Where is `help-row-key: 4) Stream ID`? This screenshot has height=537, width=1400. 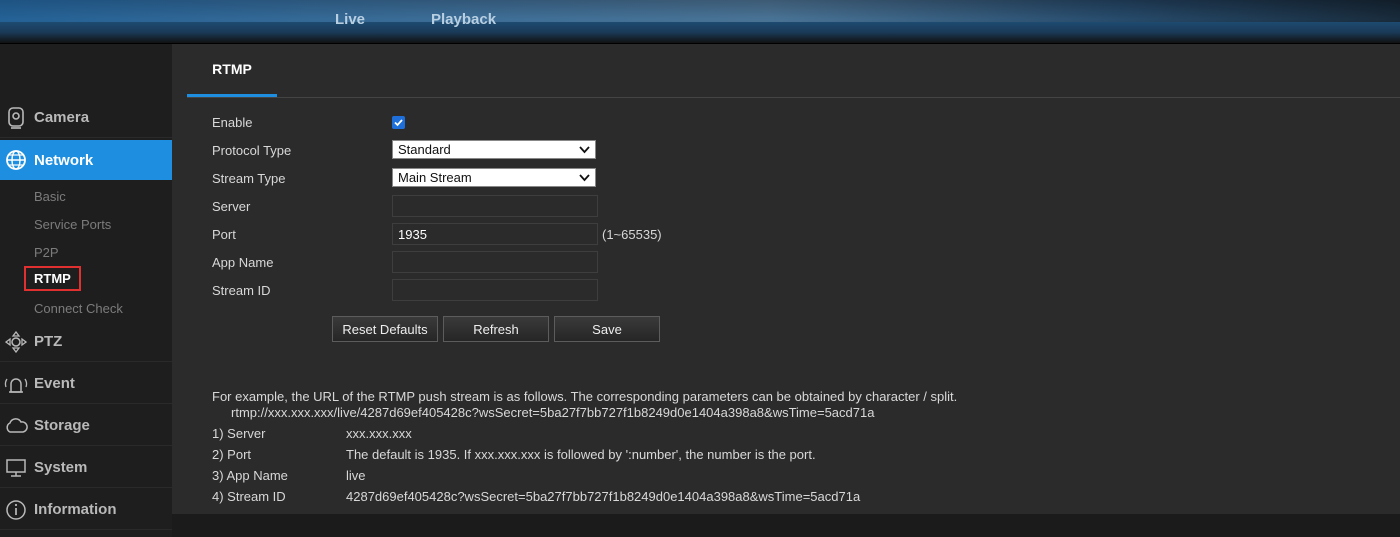 help-row-key: 4) Stream ID is located at coordinates (249, 496).